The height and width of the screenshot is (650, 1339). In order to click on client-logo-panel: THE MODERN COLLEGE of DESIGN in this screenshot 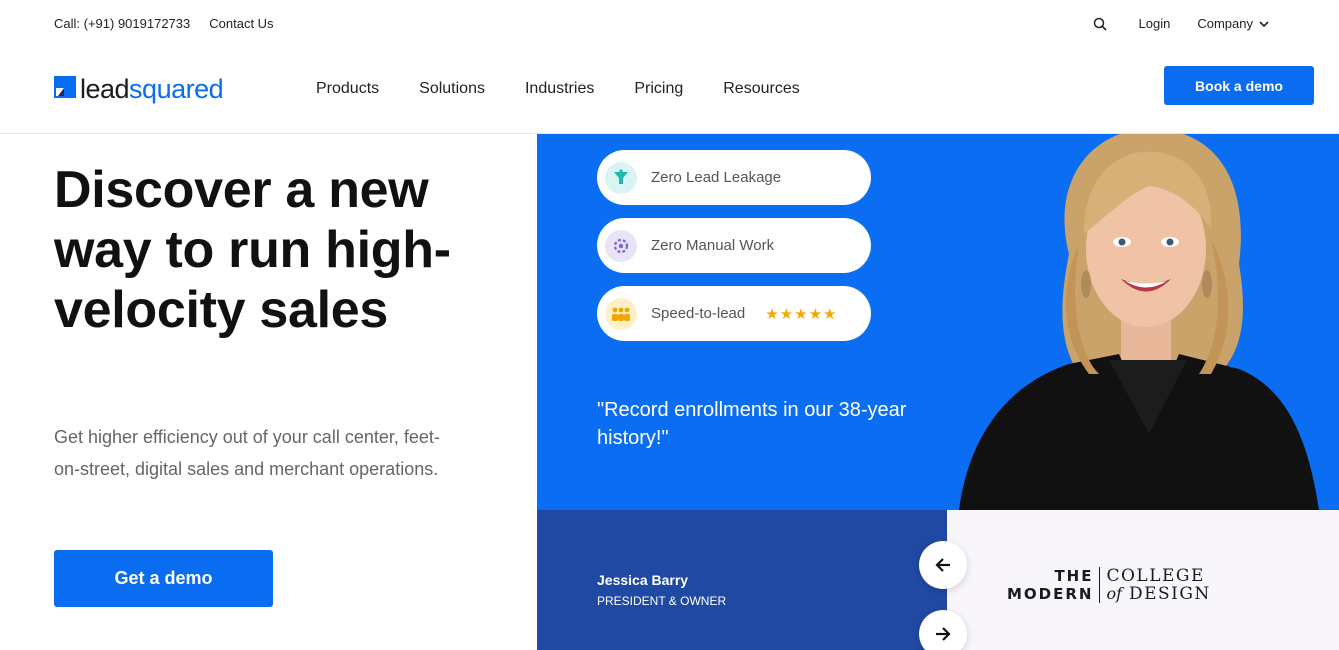, I will do `click(1143, 580)`.